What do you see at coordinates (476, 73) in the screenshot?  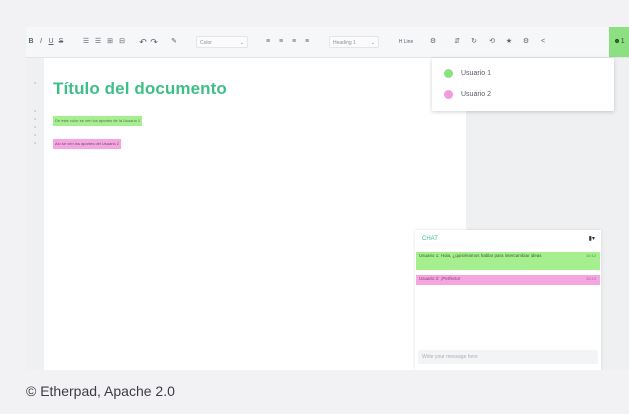 I see `user-name: Usuario 1` at bounding box center [476, 73].